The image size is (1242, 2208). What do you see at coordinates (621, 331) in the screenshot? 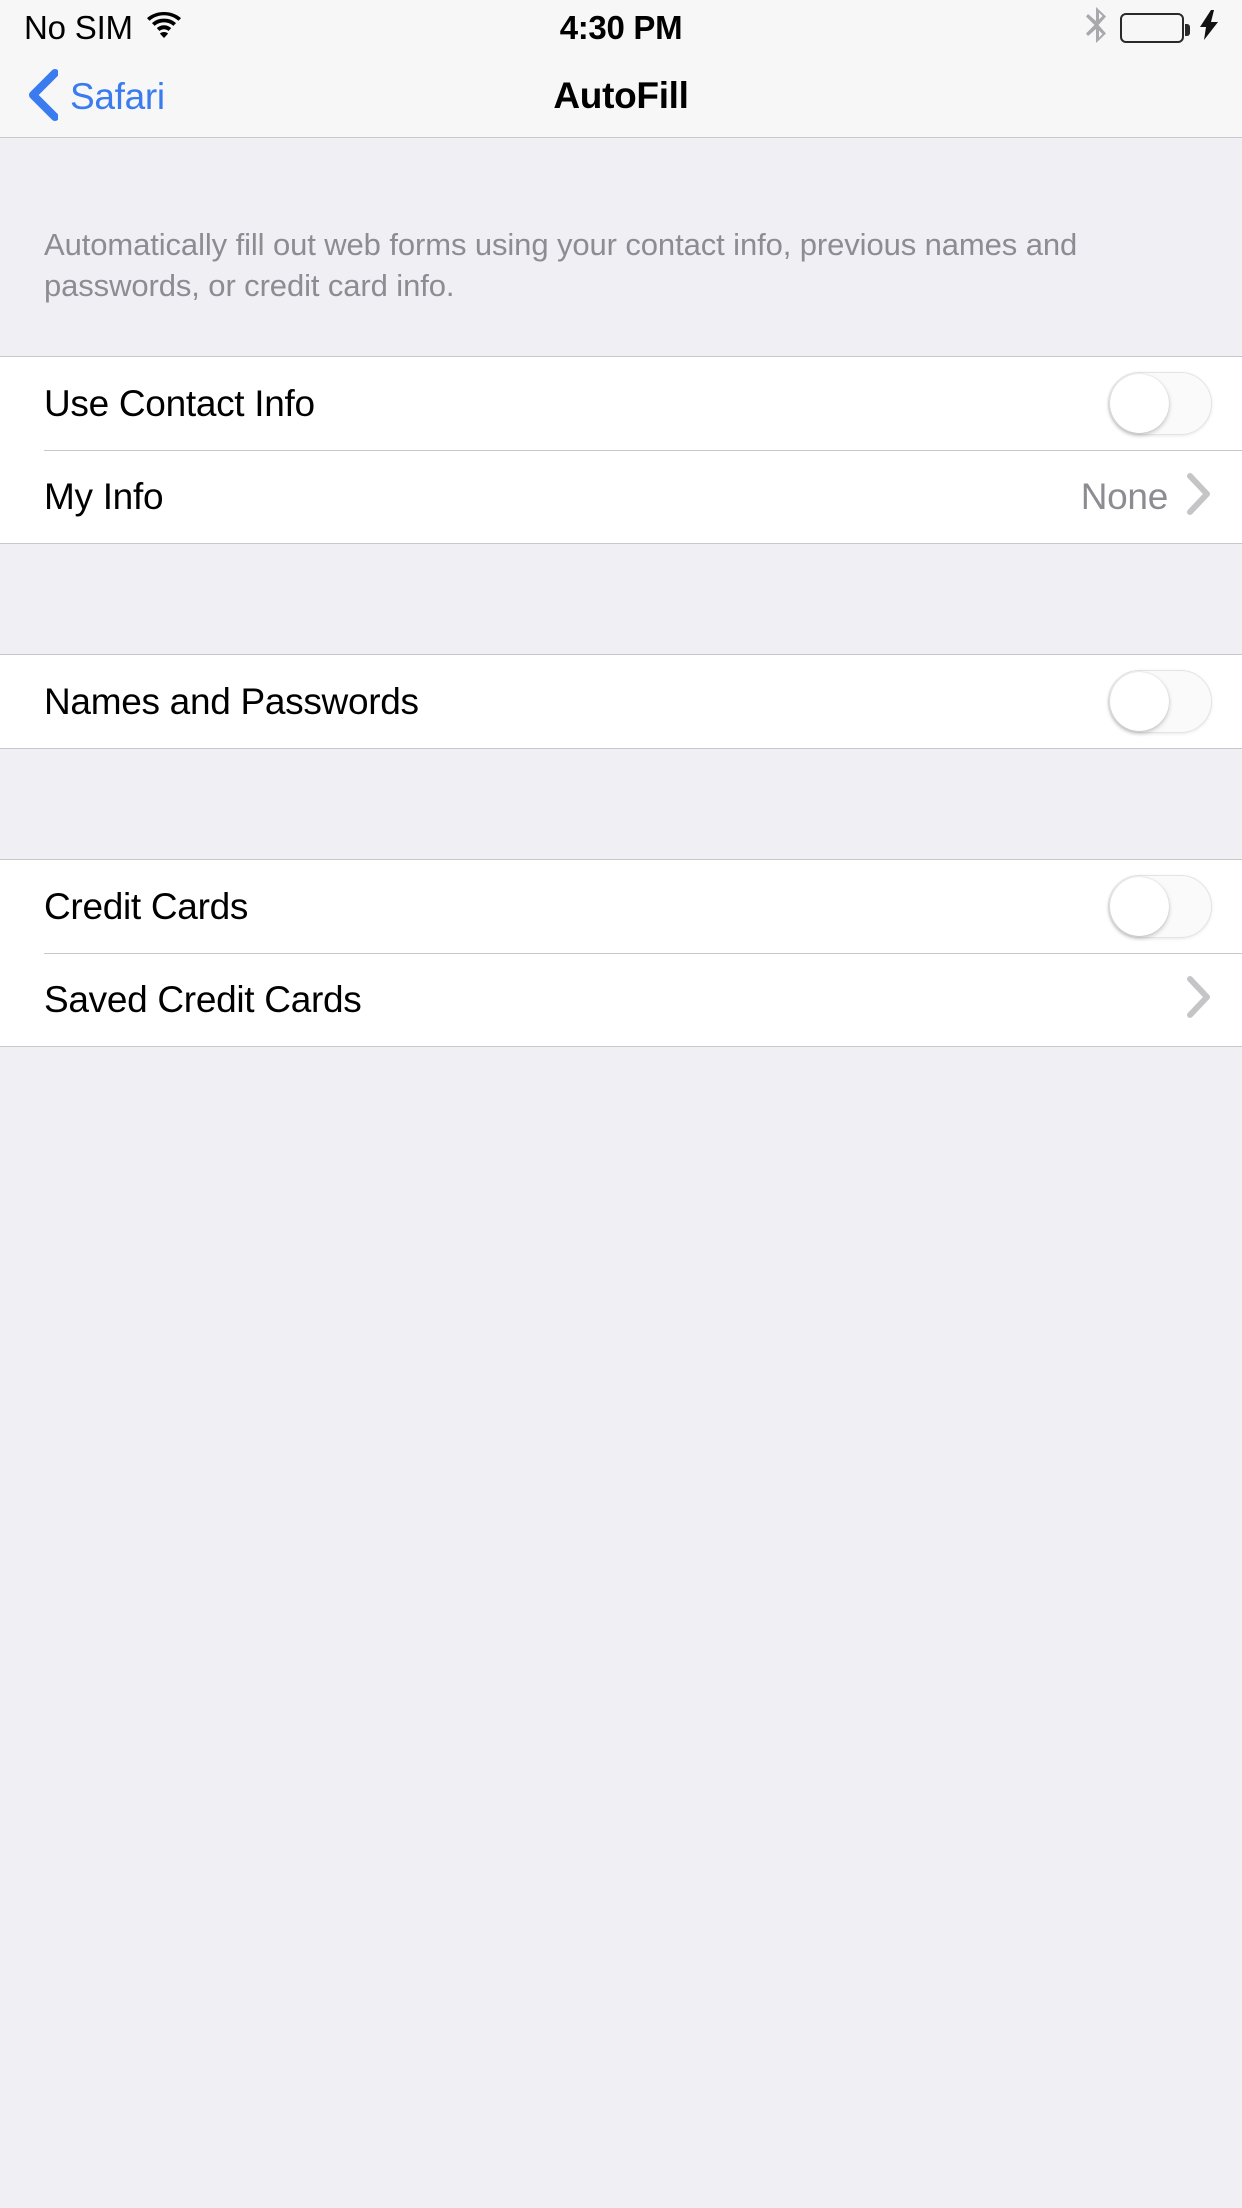
I see `note-spacer` at bounding box center [621, 331].